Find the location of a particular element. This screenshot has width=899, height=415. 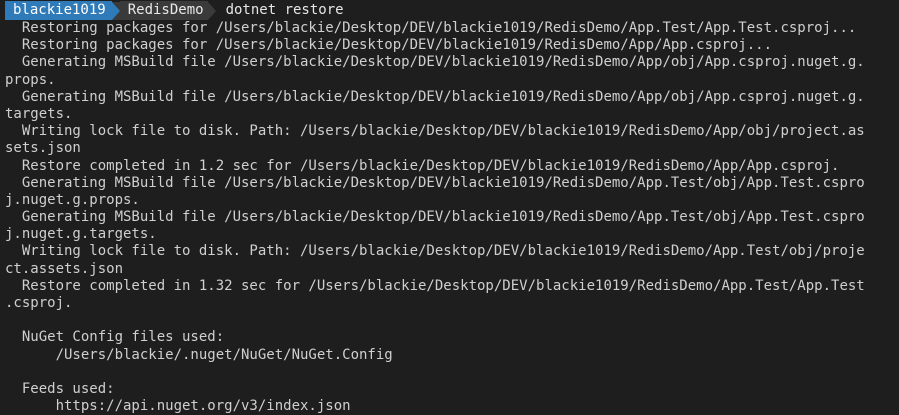

output-line: Feeds used: is located at coordinates (60, 388).